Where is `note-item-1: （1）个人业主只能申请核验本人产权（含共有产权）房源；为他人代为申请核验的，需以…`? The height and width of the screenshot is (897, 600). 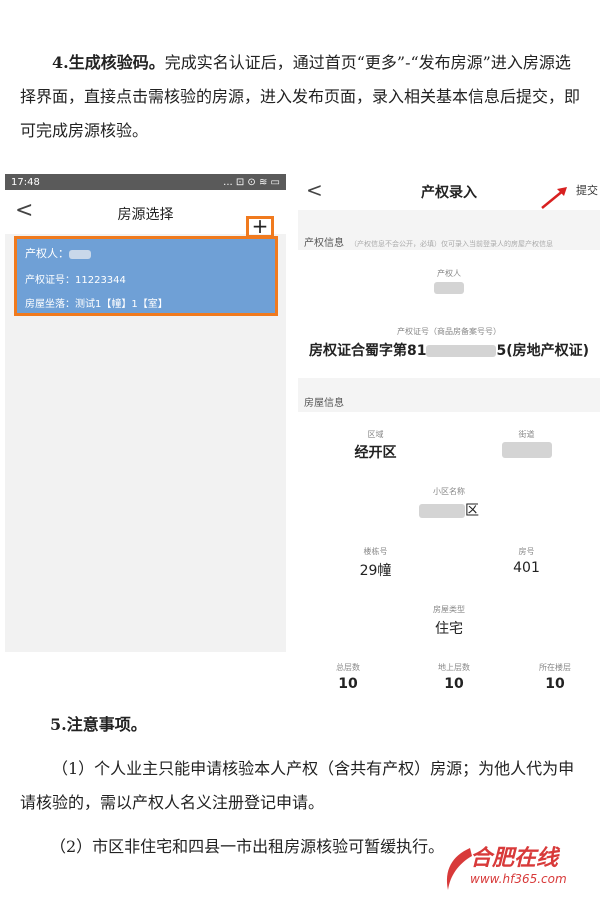
note-item-1: （1）个人业主只能申请核验本人产权（含共有产权）房源；为他人代为申请核验的，需以… is located at coordinates (297, 785).